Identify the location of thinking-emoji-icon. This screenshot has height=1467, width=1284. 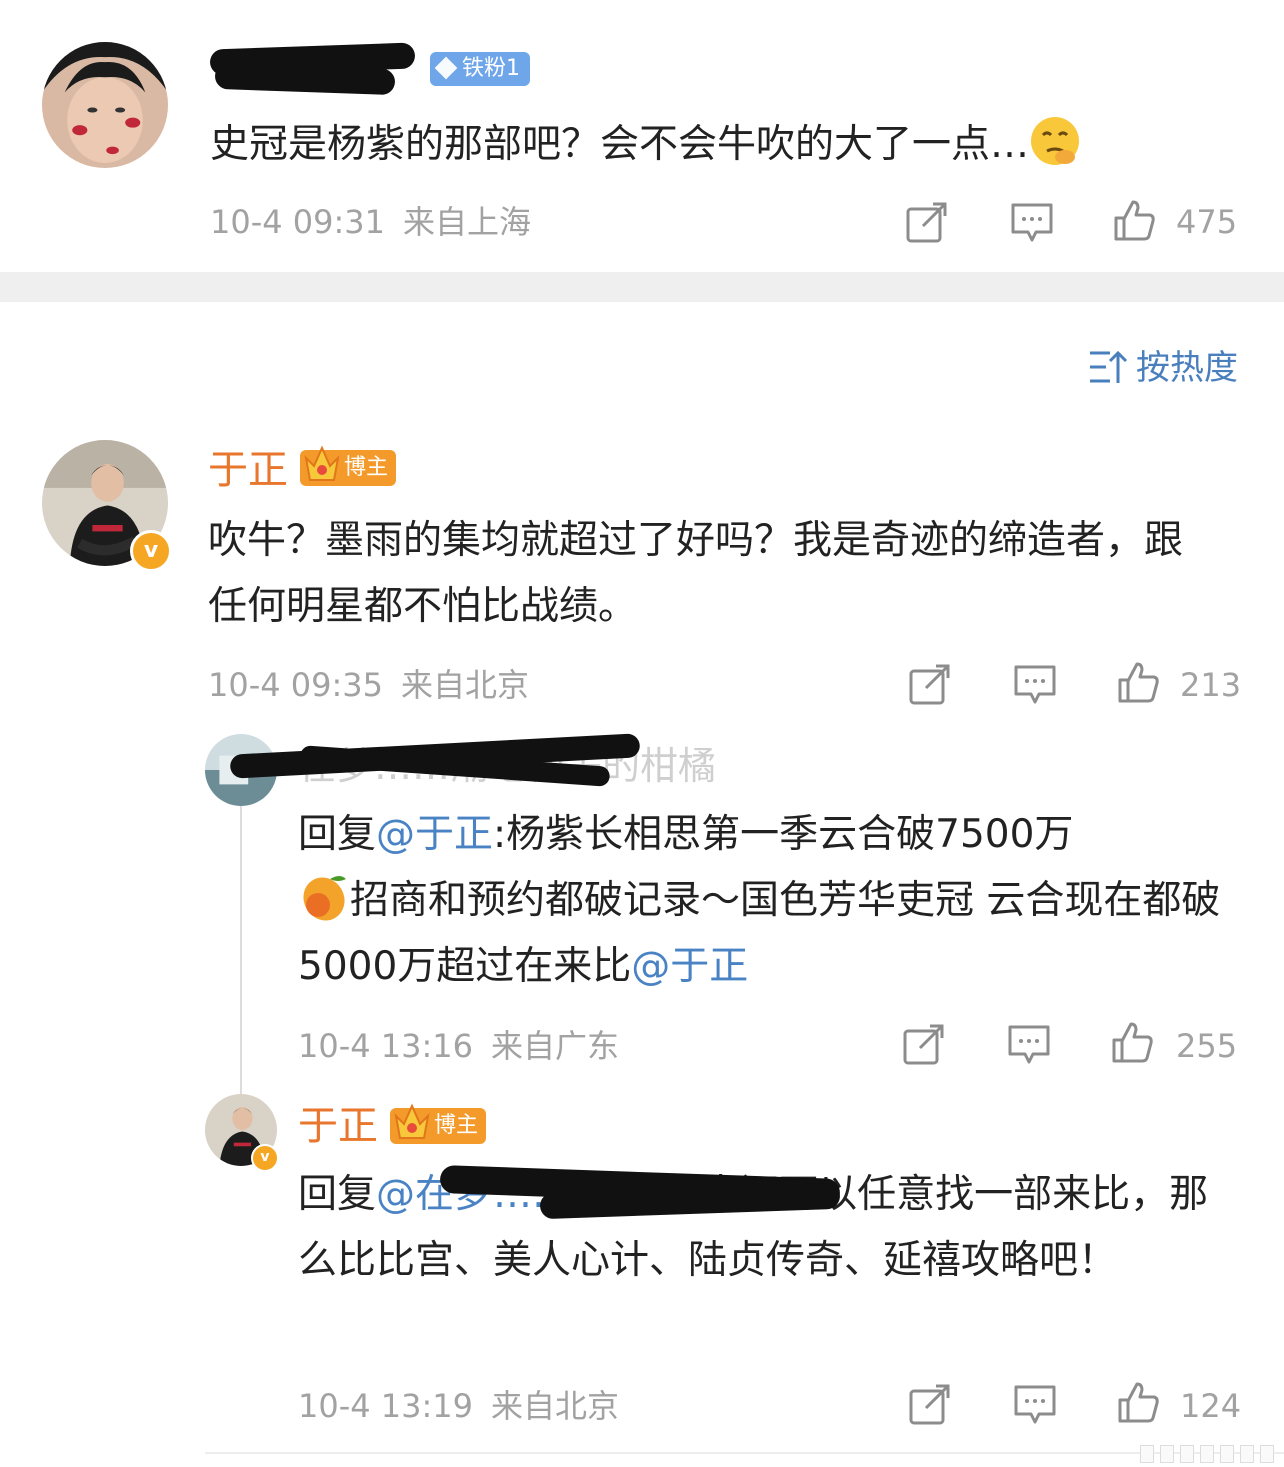
(1055, 141).